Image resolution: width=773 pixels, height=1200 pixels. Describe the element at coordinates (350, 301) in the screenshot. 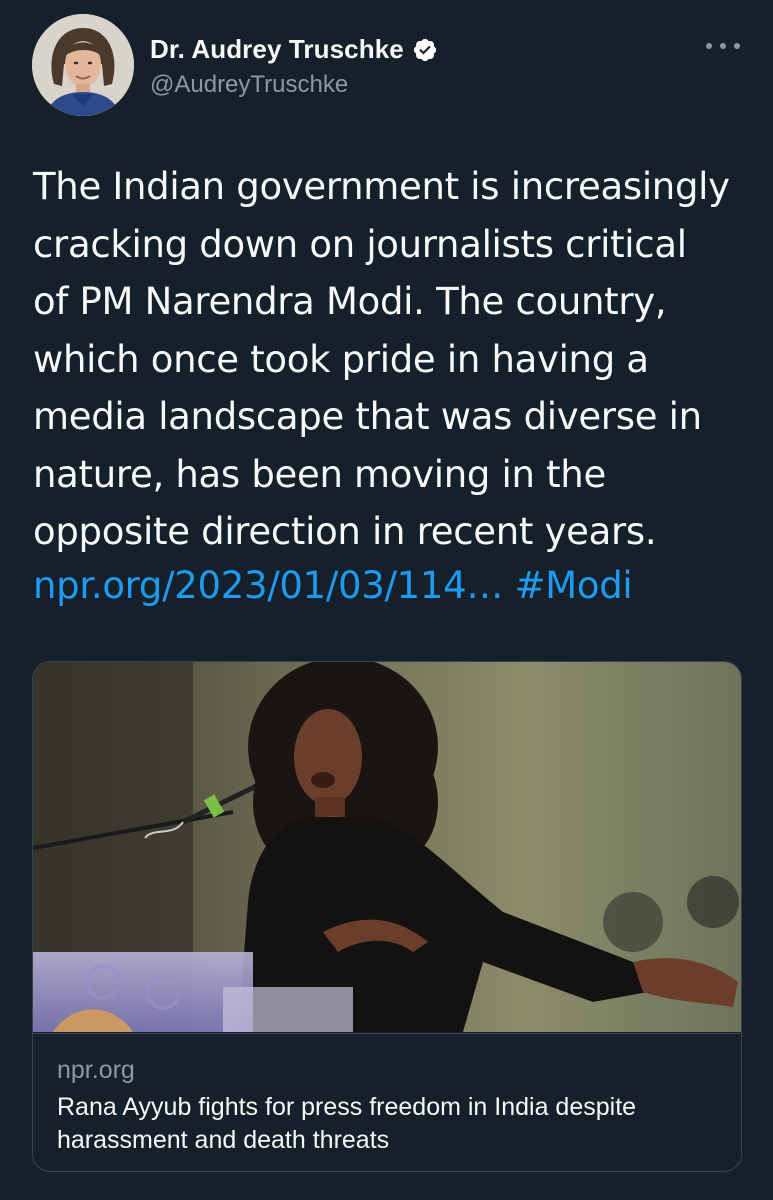

I see `tweet-text-line: of PM Narendra Modi. The country,` at that location.